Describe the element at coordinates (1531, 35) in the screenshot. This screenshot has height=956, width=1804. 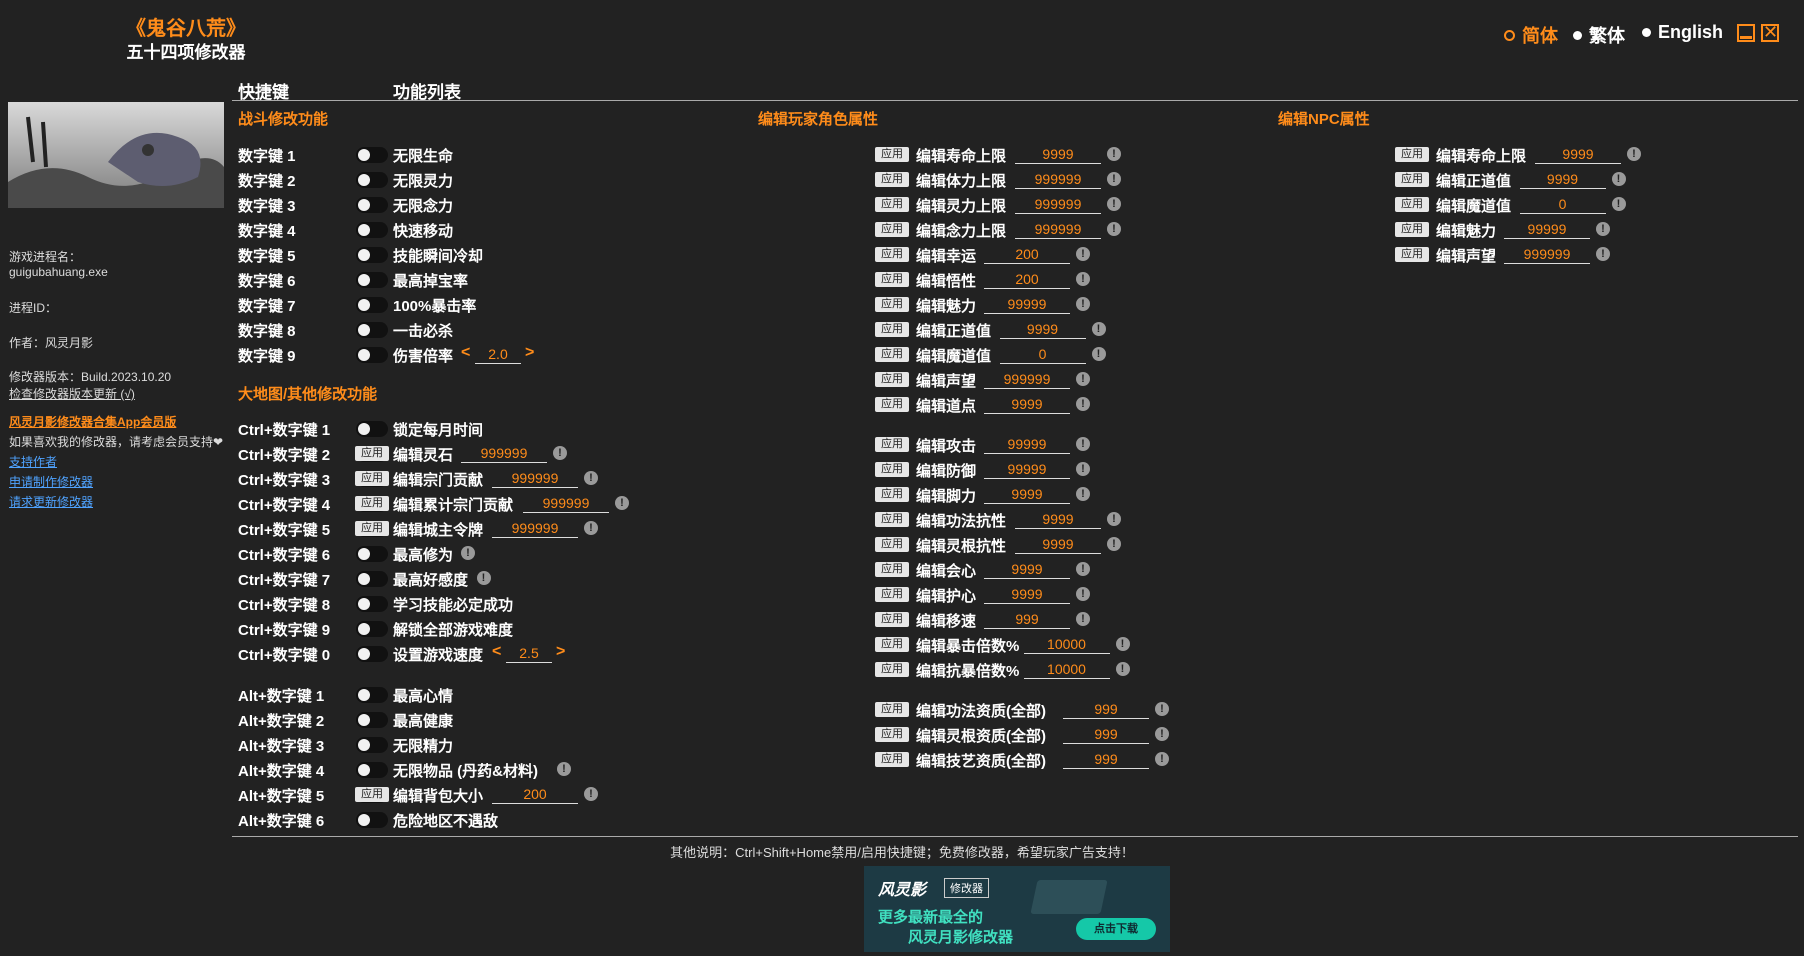
I see `lang-simplified-option: 简体` at that location.